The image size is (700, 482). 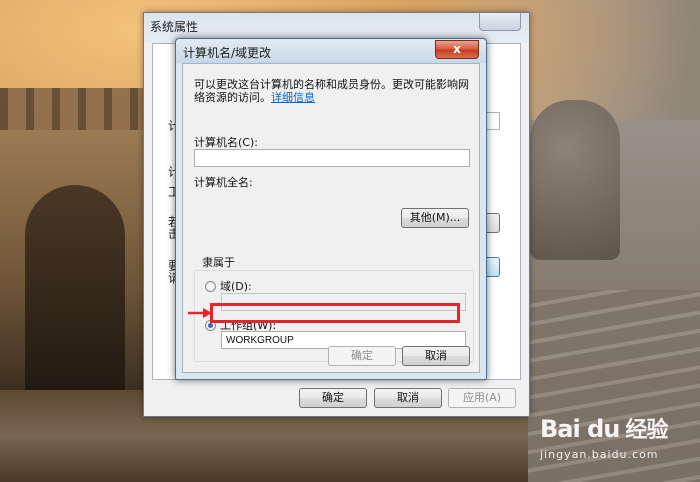 What do you see at coordinates (174, 27) in the screenshot?
I see `window-title: 系统属性` at bounding box center [174, 27].